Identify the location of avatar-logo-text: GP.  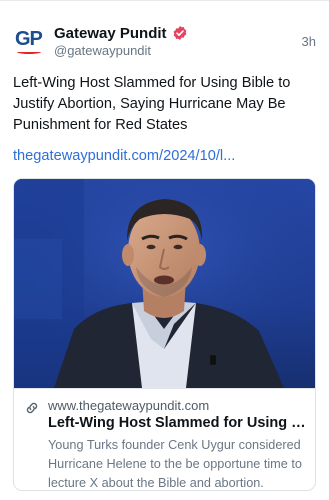
(29, 39).